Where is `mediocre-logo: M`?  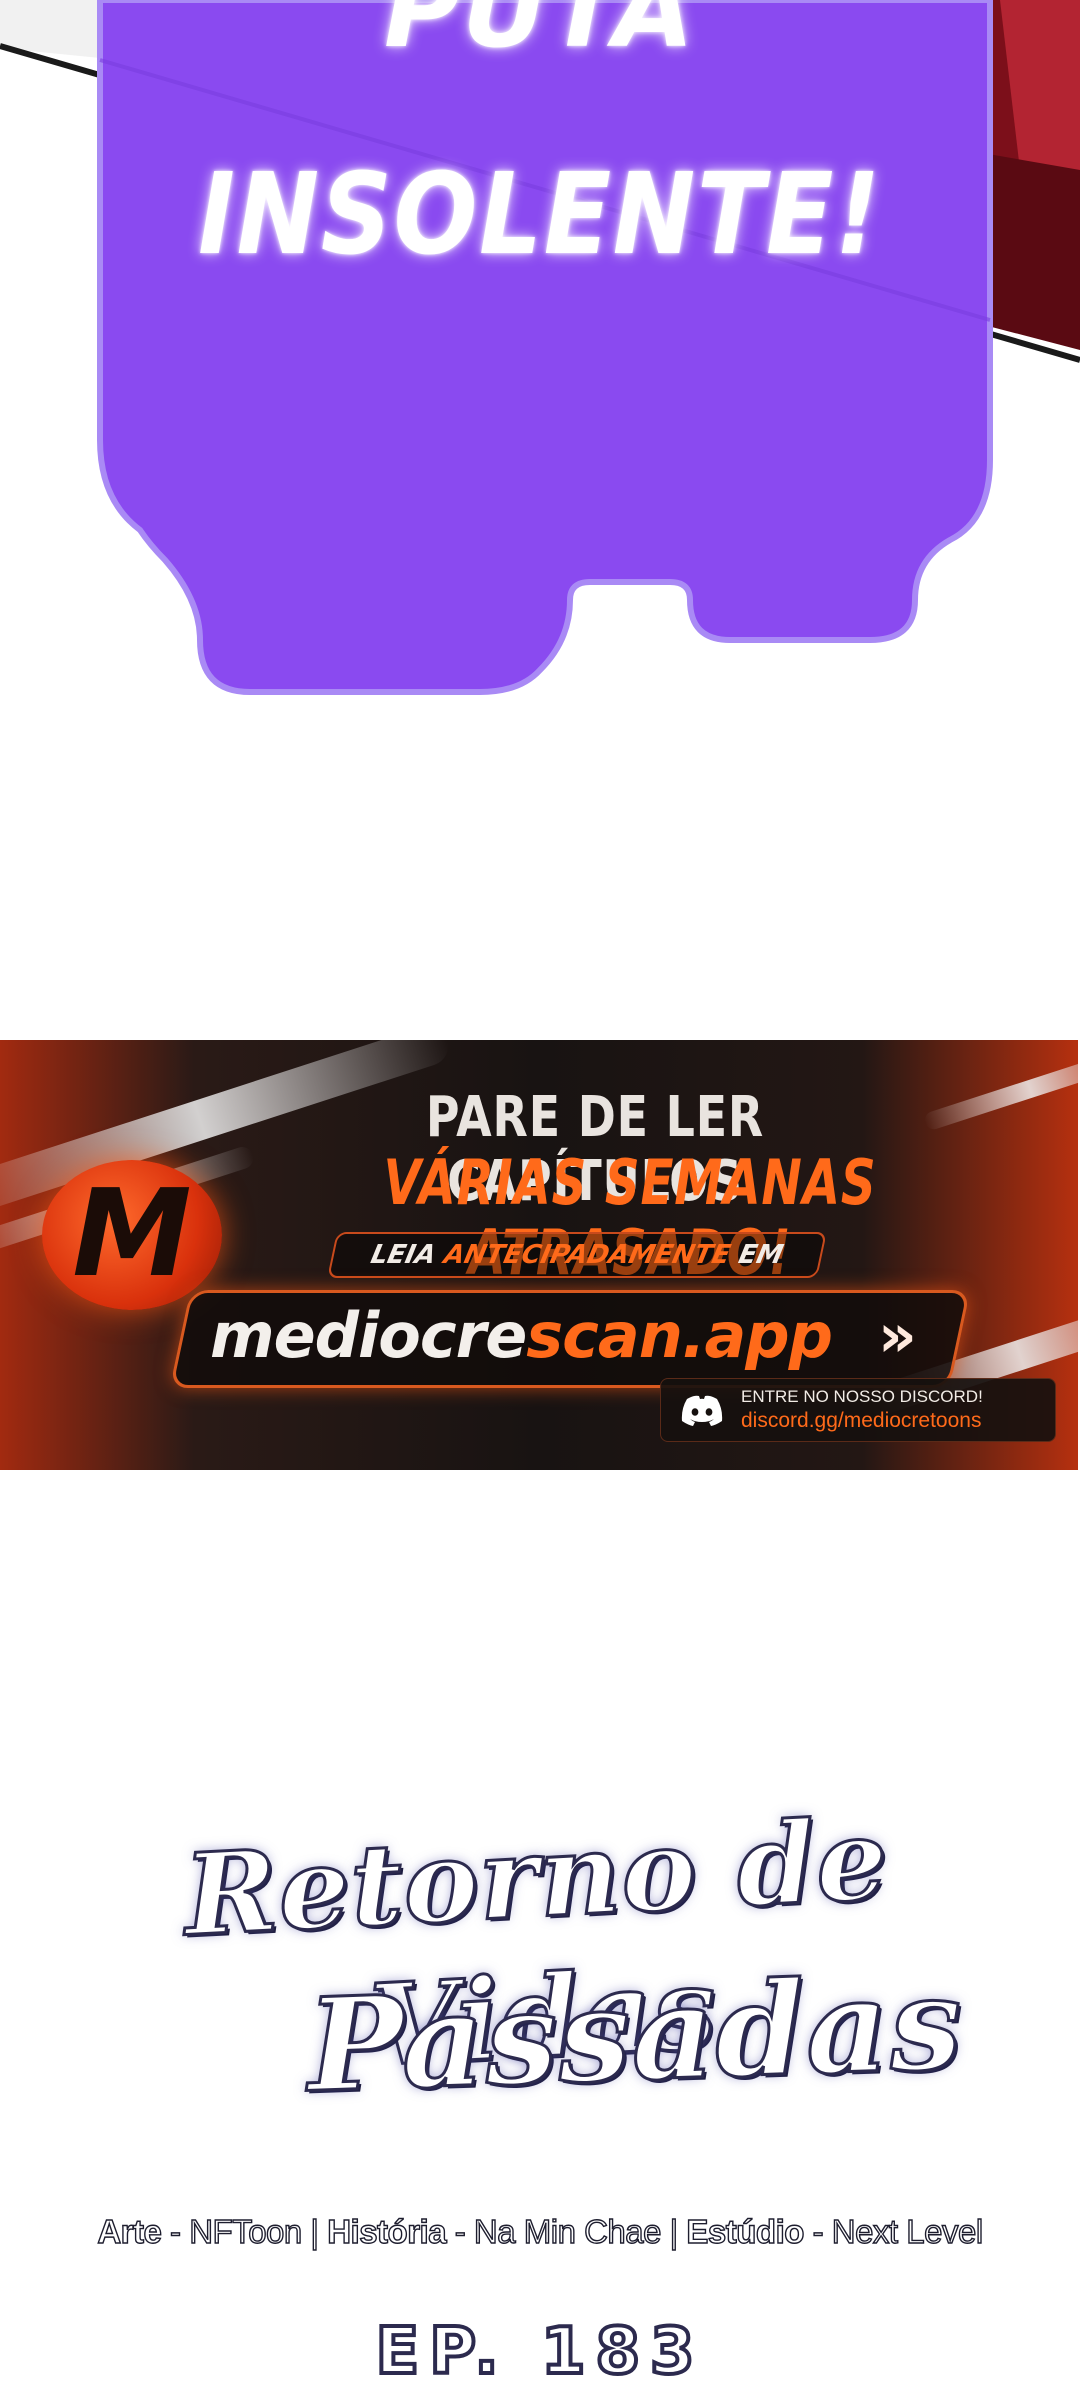
mediocre-logo: M is located at coordinates (132, 1235).